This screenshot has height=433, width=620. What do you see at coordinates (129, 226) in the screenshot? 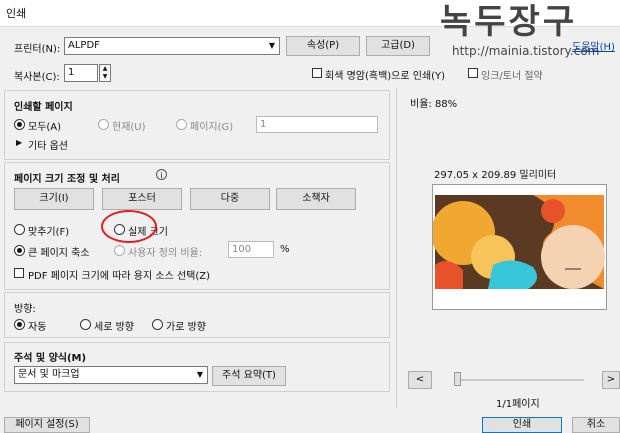
I see `highlight-circle` at bounding box center [129, 226].